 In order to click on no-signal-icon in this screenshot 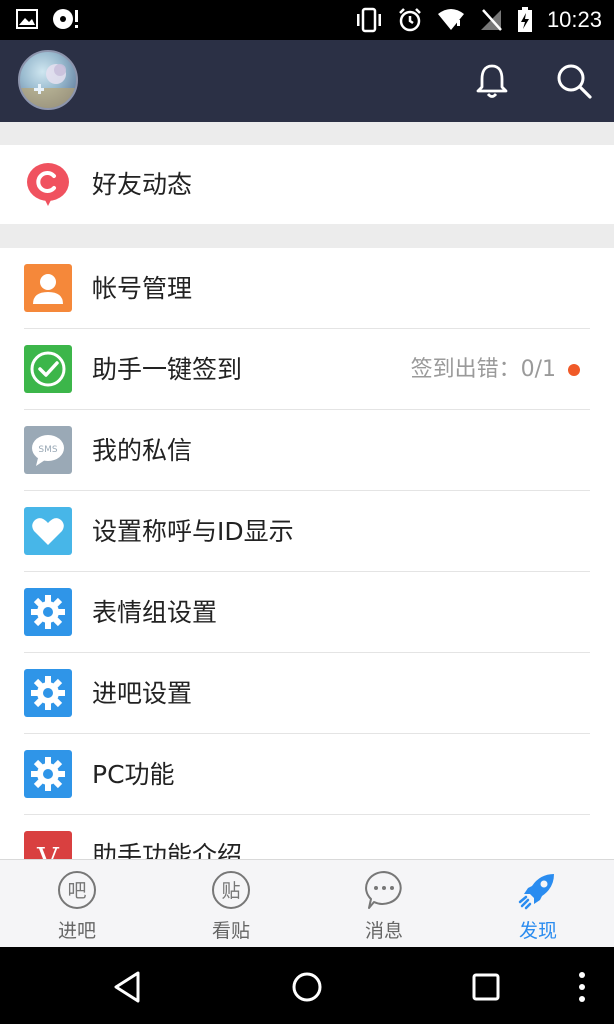, I will do `click(491, 20)`.